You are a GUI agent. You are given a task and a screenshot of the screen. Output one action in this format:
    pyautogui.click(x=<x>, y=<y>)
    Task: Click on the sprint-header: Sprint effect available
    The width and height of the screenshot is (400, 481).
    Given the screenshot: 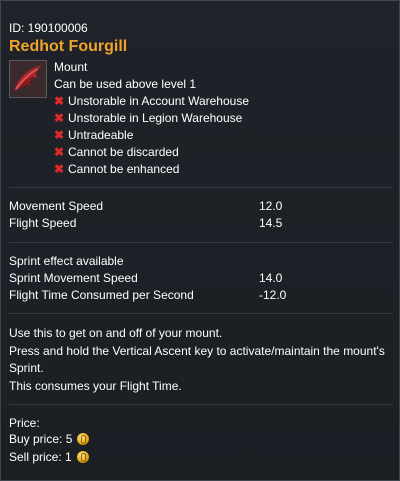 What is the action you would take?
    pyautogui.click(x=66, y=261)
    